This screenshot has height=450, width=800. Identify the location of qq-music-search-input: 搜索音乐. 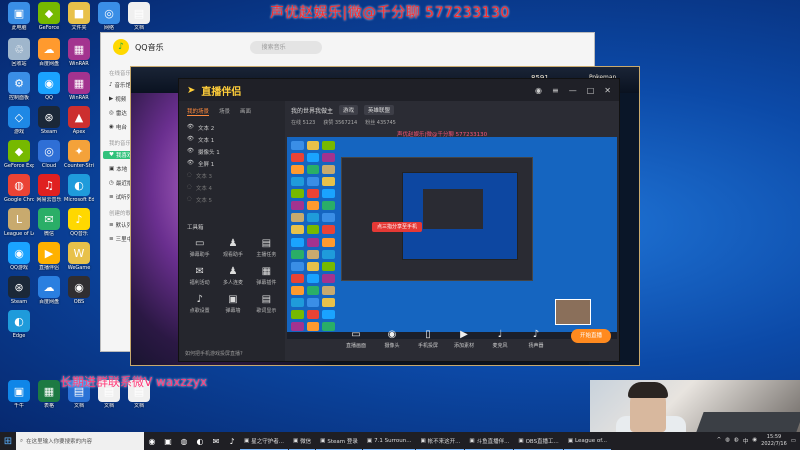
(285, 47).